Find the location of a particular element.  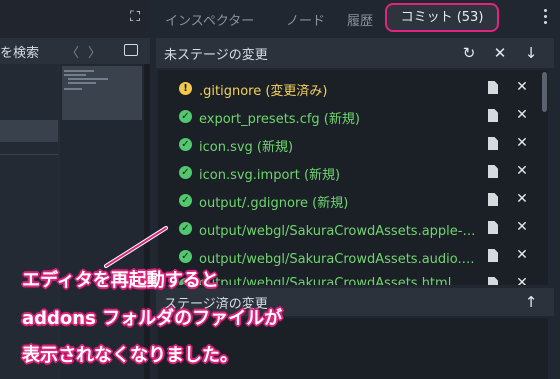

annotation-line-3: 表示されなくなりました。 is located at coordinates (130, 355).